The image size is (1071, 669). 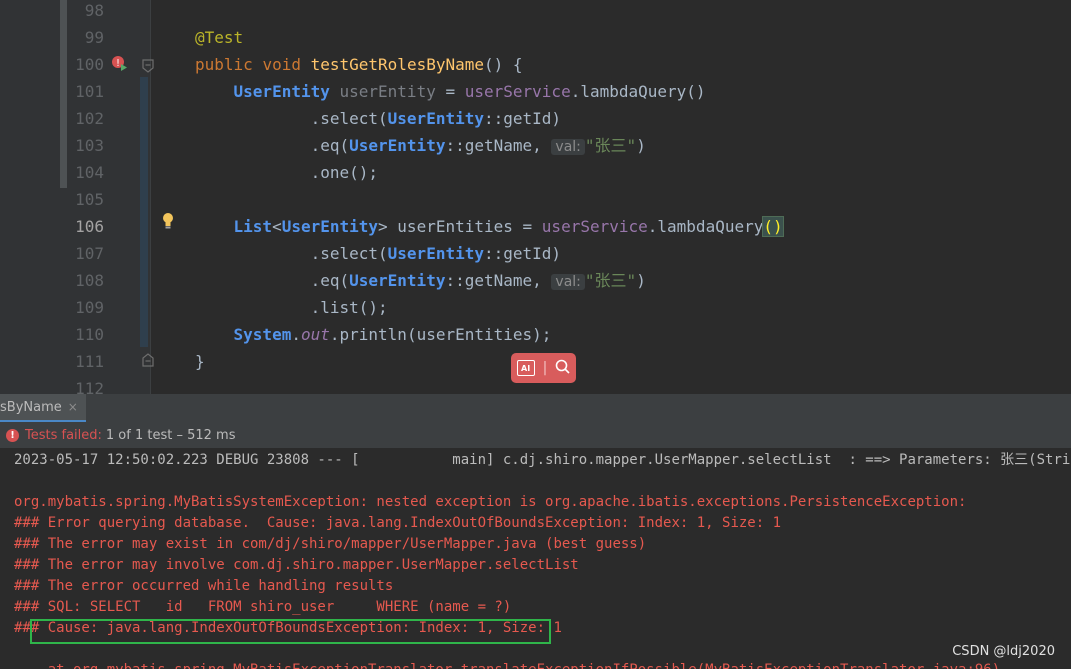 What do you see at coordinates (440, 334) in the screenshot?
I see `code-text: .println(userEntities);` at bounding box center [440, 334].